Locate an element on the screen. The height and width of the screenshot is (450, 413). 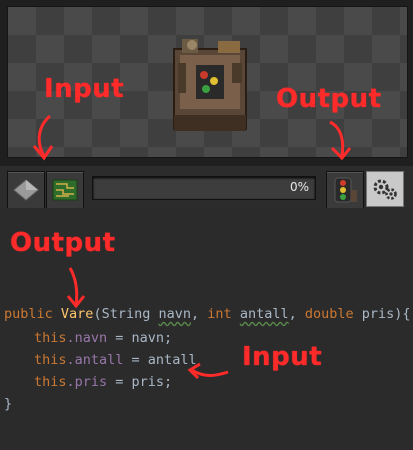
param-antall: antall is located at coordinates (264, 314).